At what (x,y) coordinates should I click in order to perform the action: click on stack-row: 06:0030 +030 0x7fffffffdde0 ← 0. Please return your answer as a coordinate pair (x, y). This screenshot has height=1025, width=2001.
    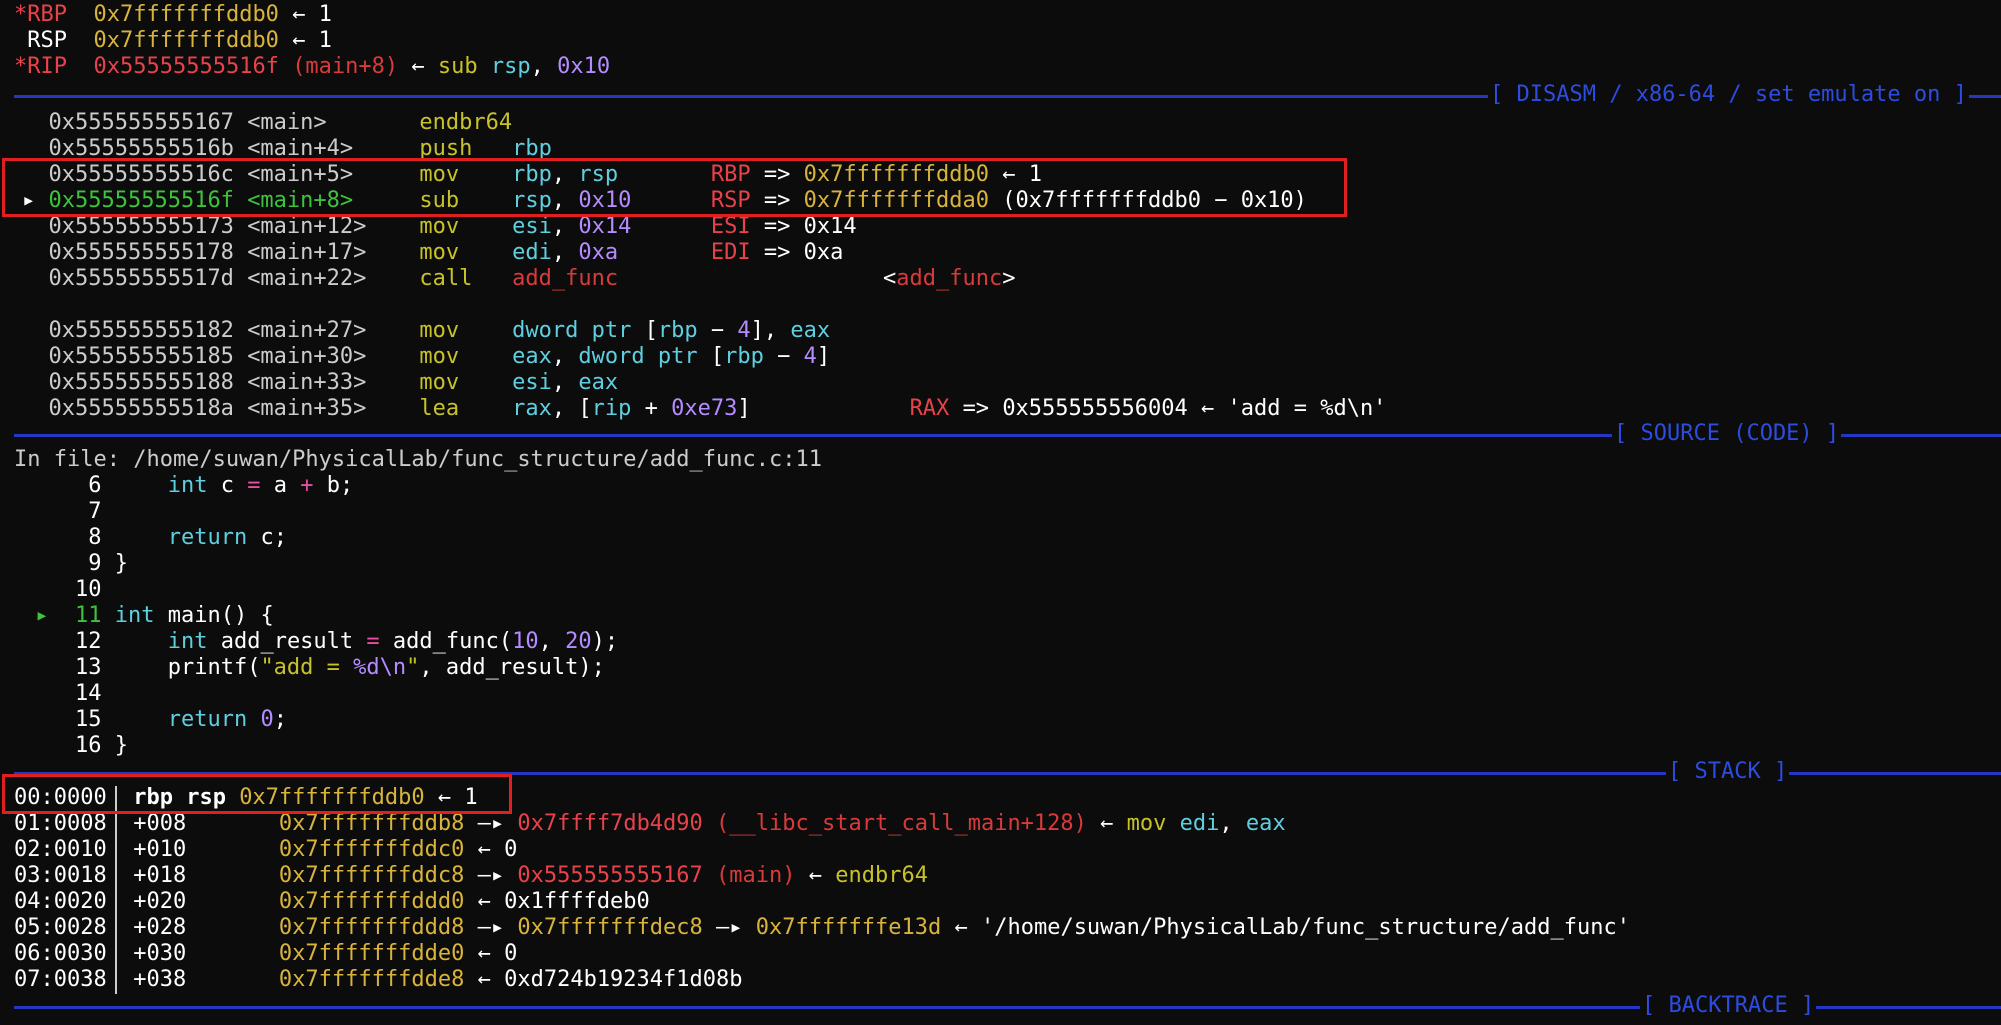
    Looking at the image, I should click on (265, 954).